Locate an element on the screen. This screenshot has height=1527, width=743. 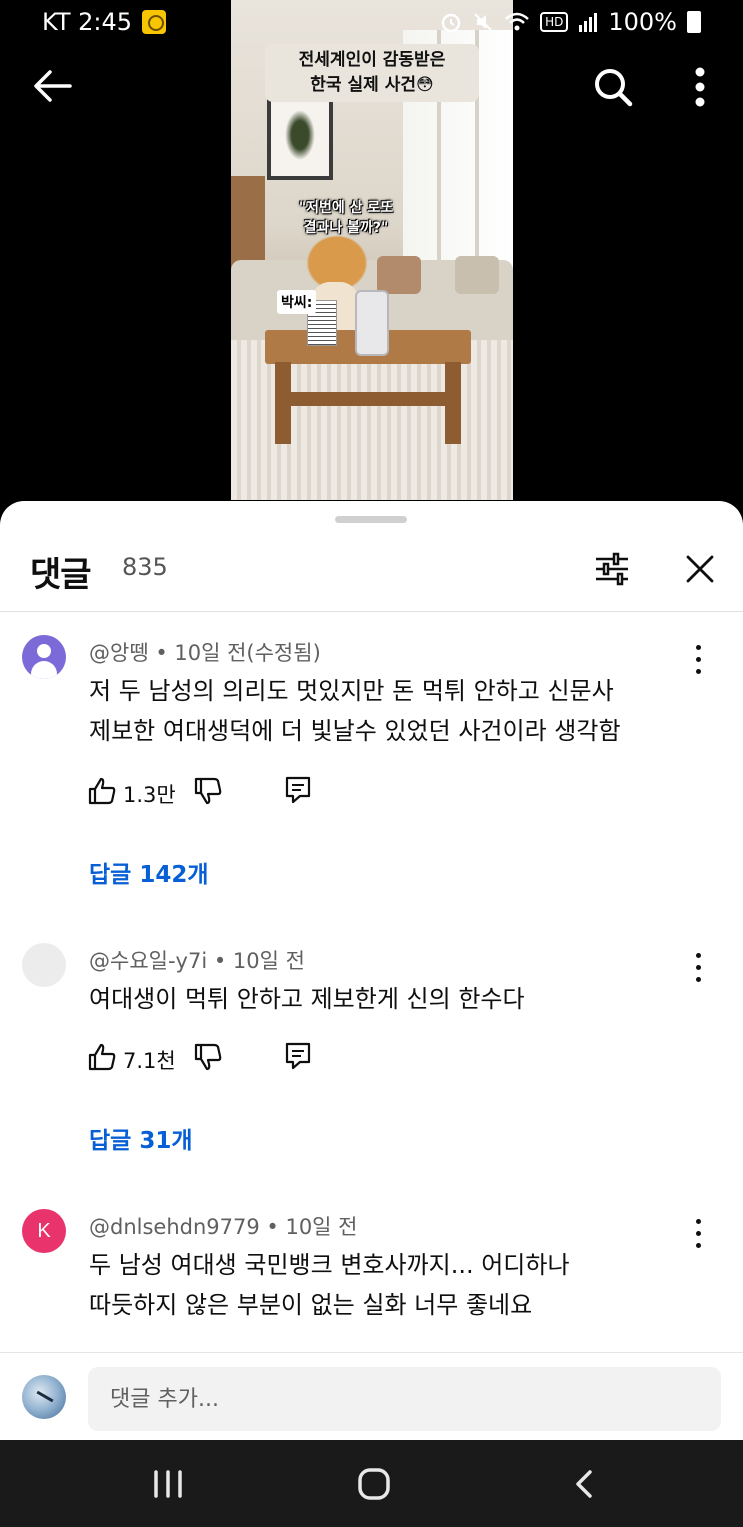
chevron-left-icon is located at coordinates (584, 1484).